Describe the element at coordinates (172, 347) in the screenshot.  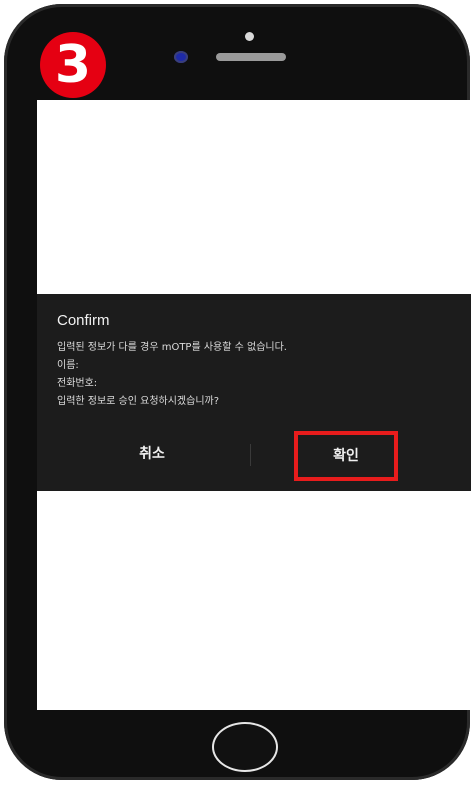
I see `dialog-message-warning: 입력된 정보가 다를 경우 mOTP를 사용할 수 없습니다.` at that location.